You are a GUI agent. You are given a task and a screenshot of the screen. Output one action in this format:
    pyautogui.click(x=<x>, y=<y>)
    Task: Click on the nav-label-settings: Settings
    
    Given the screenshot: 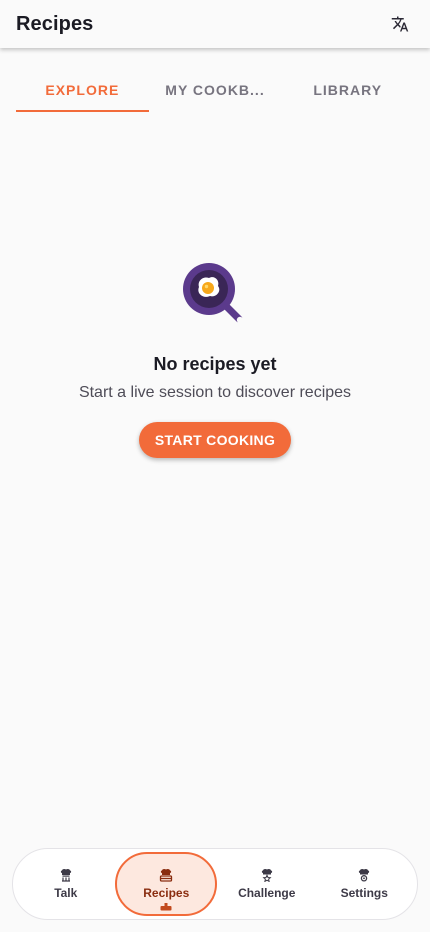 What is the action you would take?
    pyautogui.click(x=364, y=893)
    